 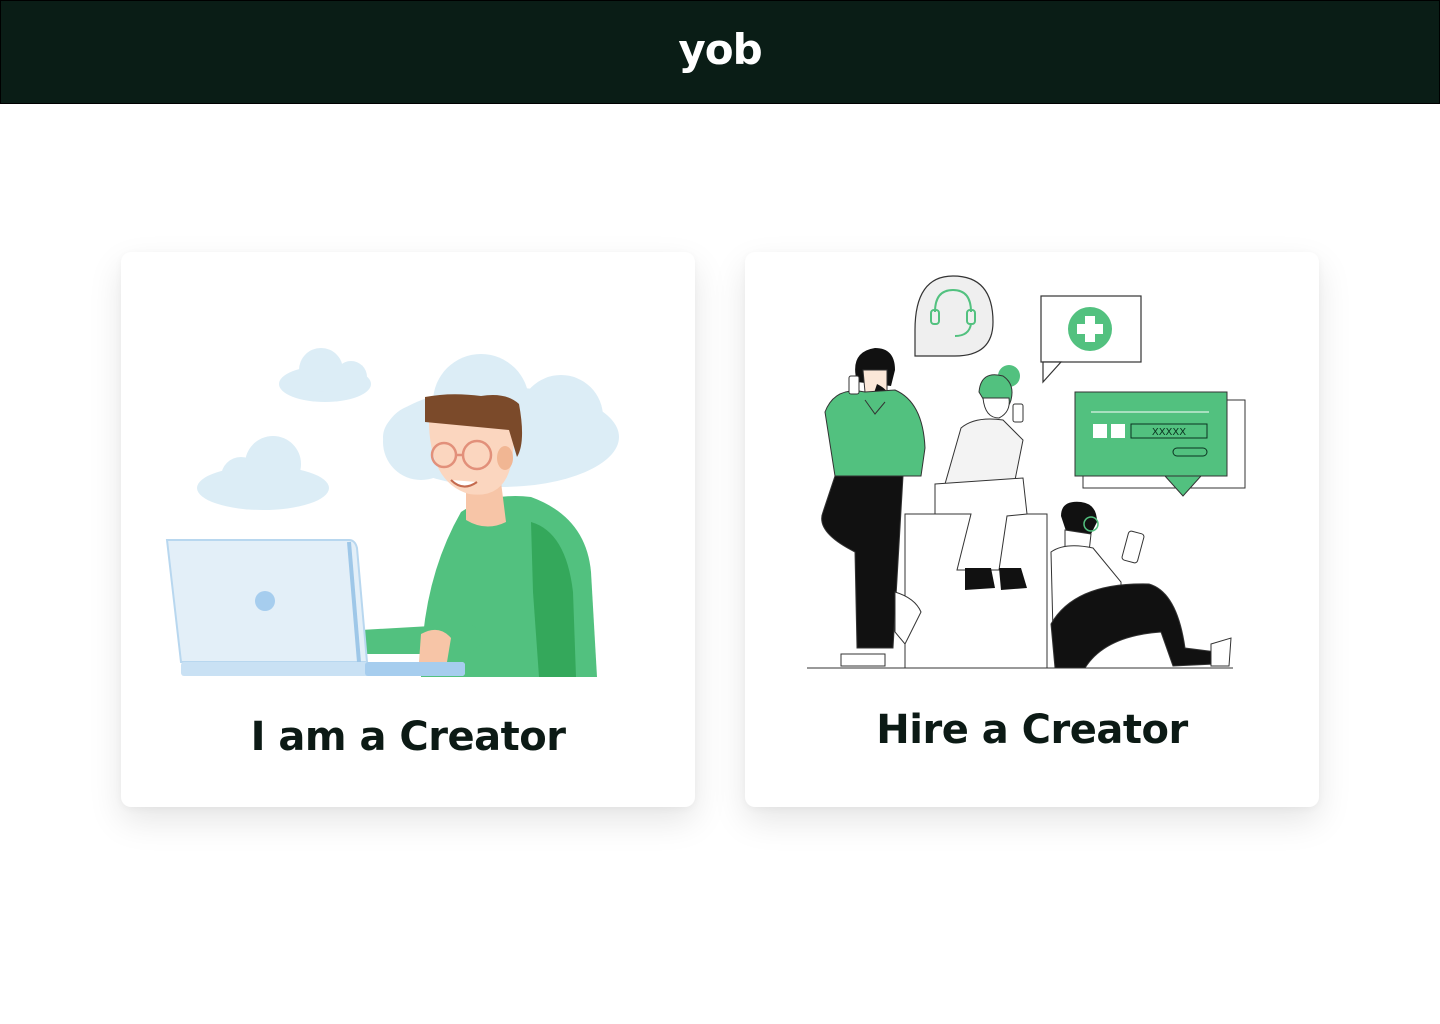 What do you see at coordinates (1141, 585) in the screenshot?
I see `sitting-man-figure` at bounding box center [1141, 585].